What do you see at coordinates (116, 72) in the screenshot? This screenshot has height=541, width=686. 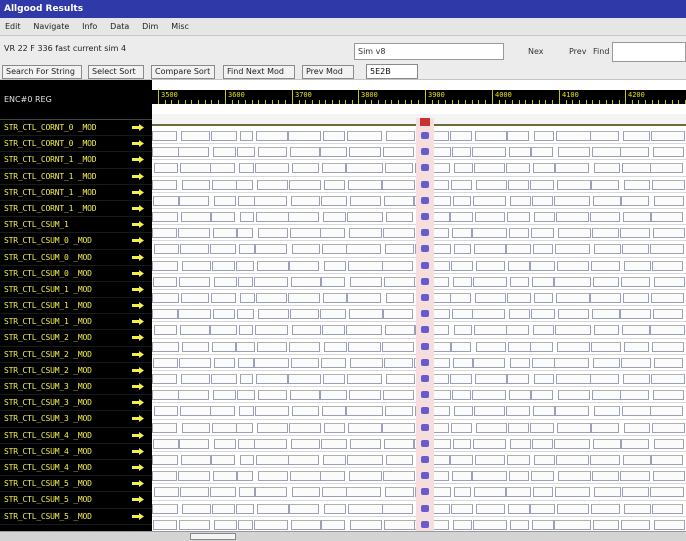 I see `select-sort-button: Select Sort` at bounding box center [116, 72].